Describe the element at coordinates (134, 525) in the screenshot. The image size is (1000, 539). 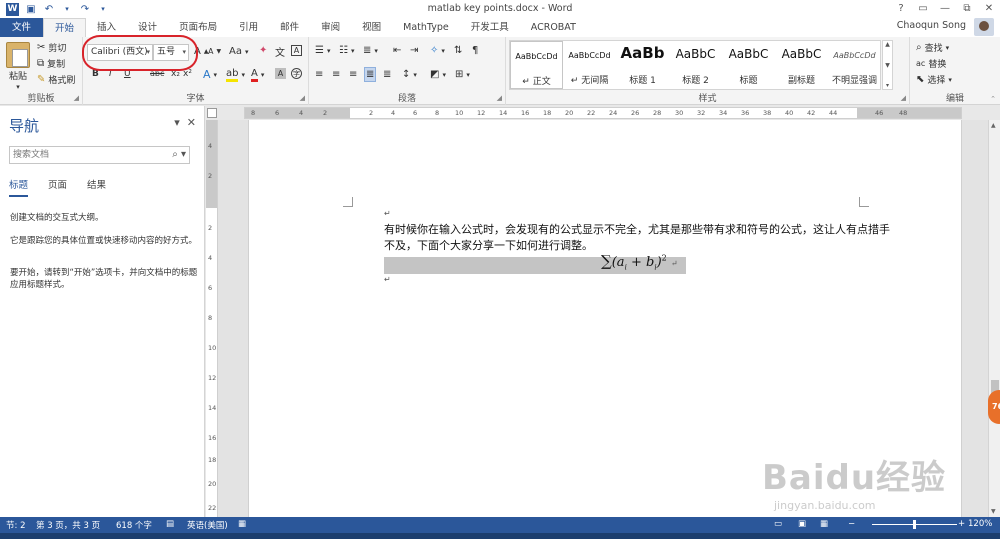
I see `status-words: 618 个字` at that location.